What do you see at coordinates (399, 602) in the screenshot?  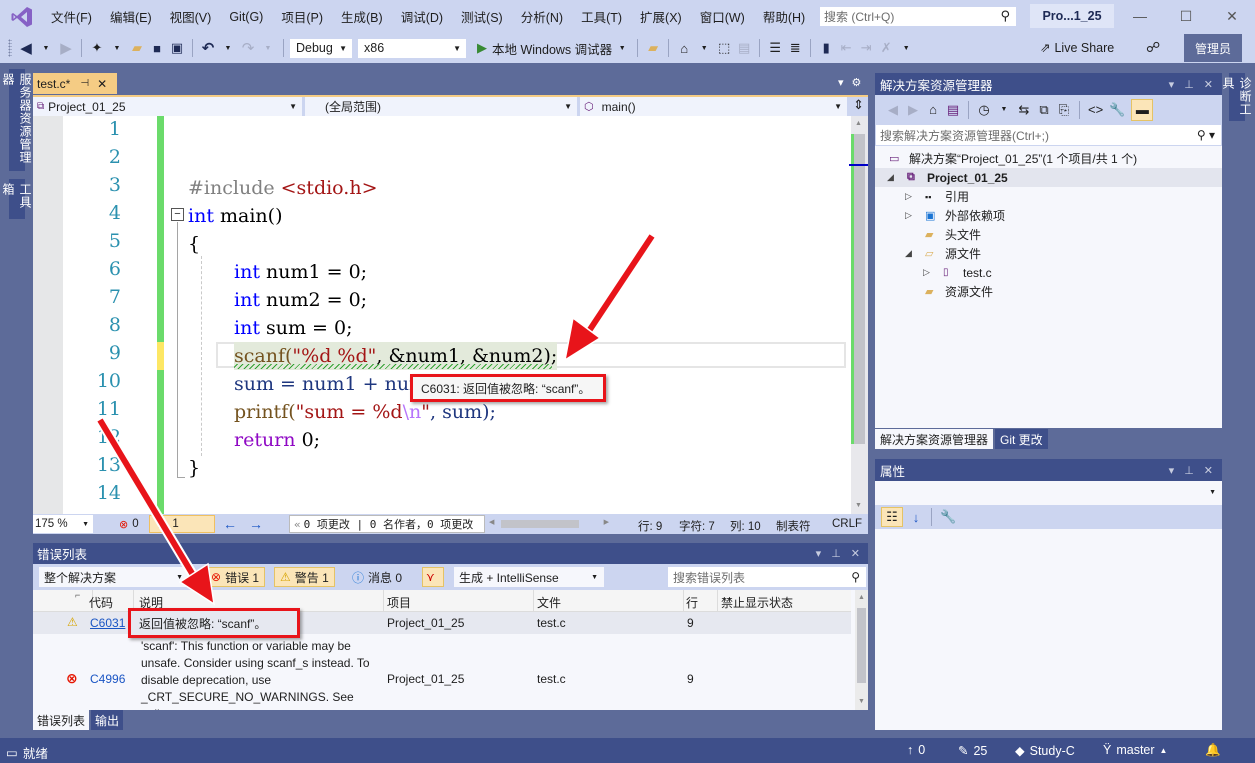 I see `column-header-project: 项目` at bounding box center [399, 602].